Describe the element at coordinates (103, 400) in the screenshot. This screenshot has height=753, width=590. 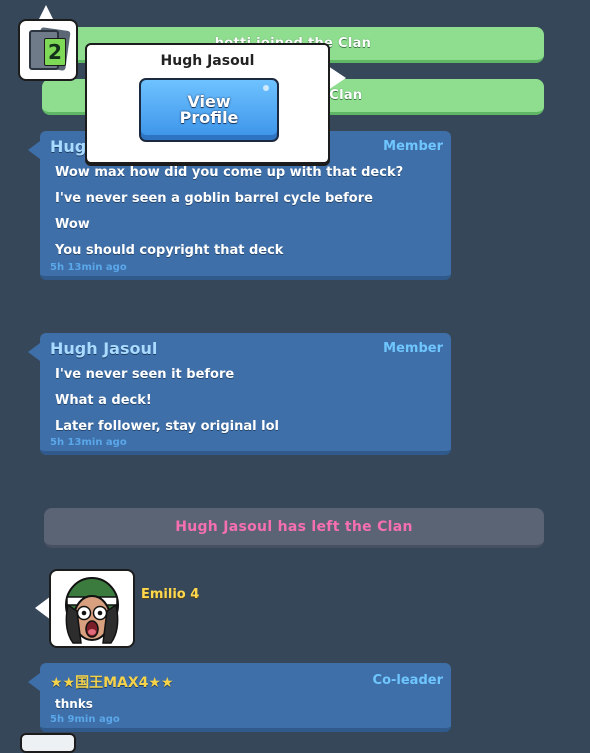
I see `message-line: What a deck!` at that location.